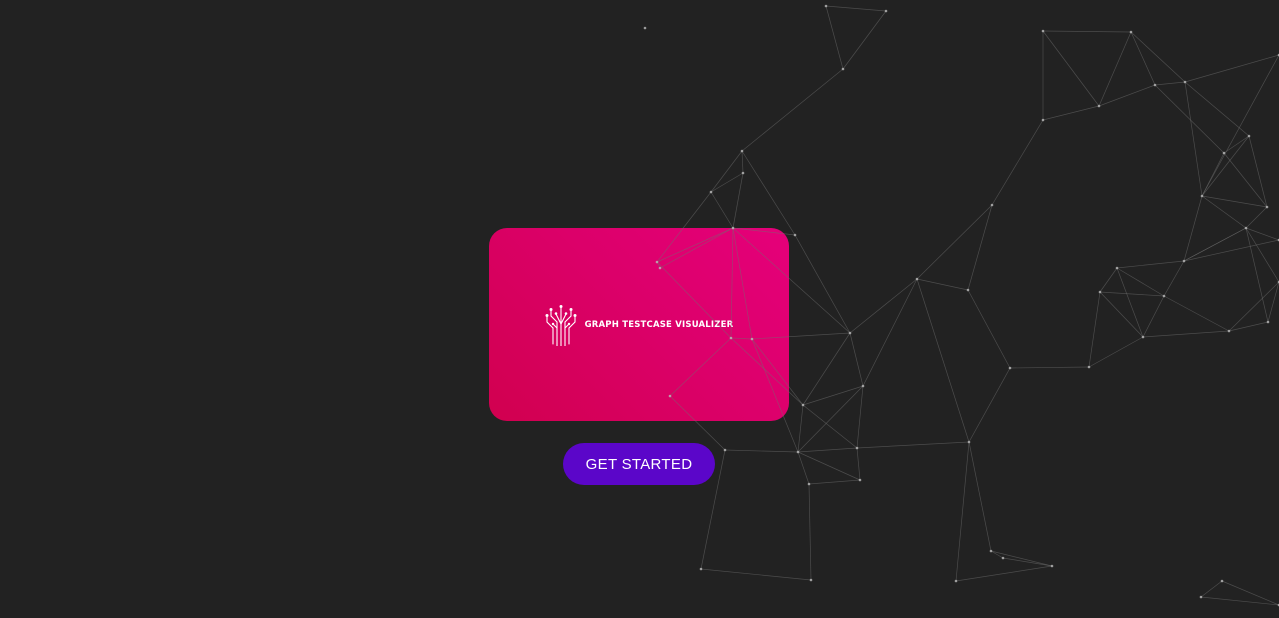  Describe the element at coordinates (561, 325) in the screenshot. I see `circuit-tree-icon` at that location.